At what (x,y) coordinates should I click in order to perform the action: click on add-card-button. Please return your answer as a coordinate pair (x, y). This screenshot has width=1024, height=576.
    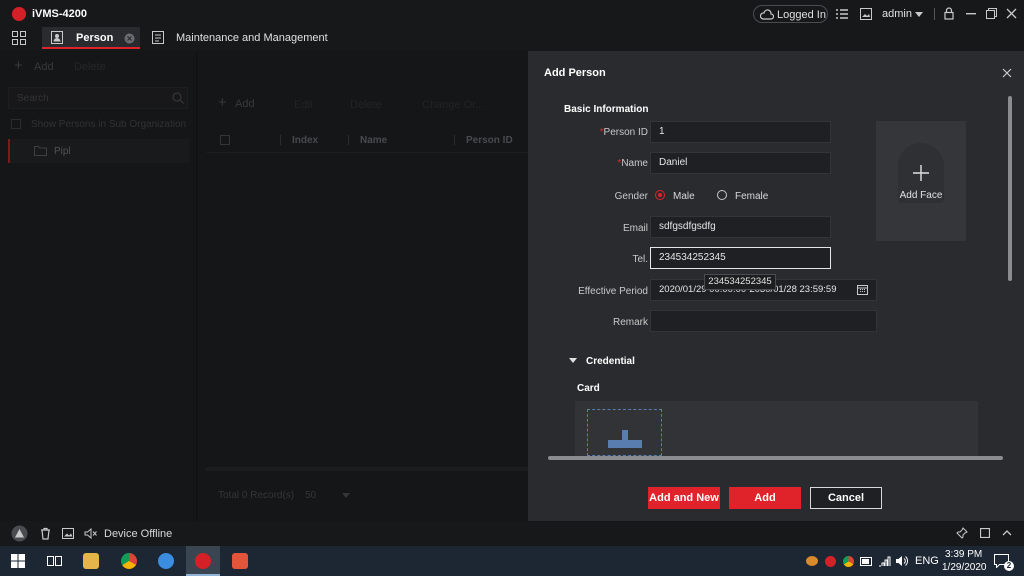
    Looking at the image, I should click on (624, 432).